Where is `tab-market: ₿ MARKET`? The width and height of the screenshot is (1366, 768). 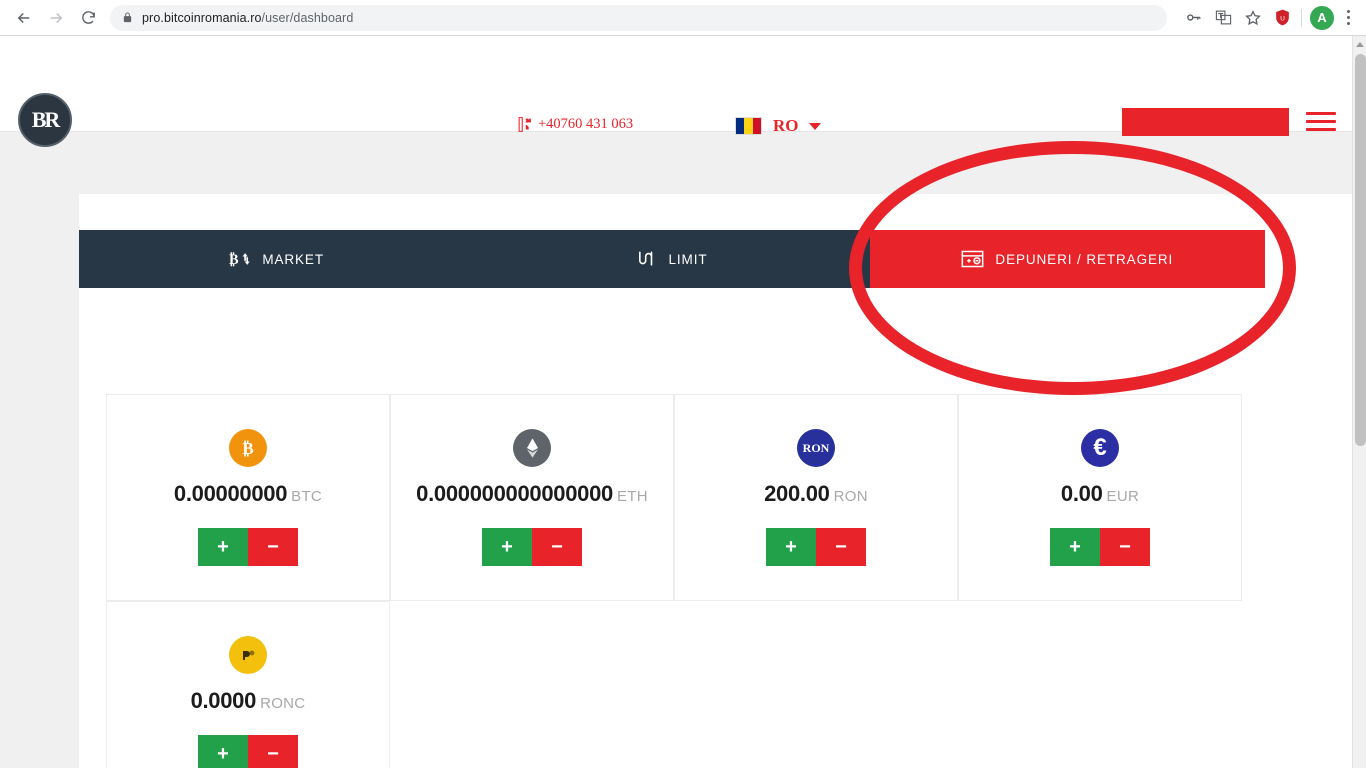
tab-market: ₿ MARKET is located at coordinates (276, 259).